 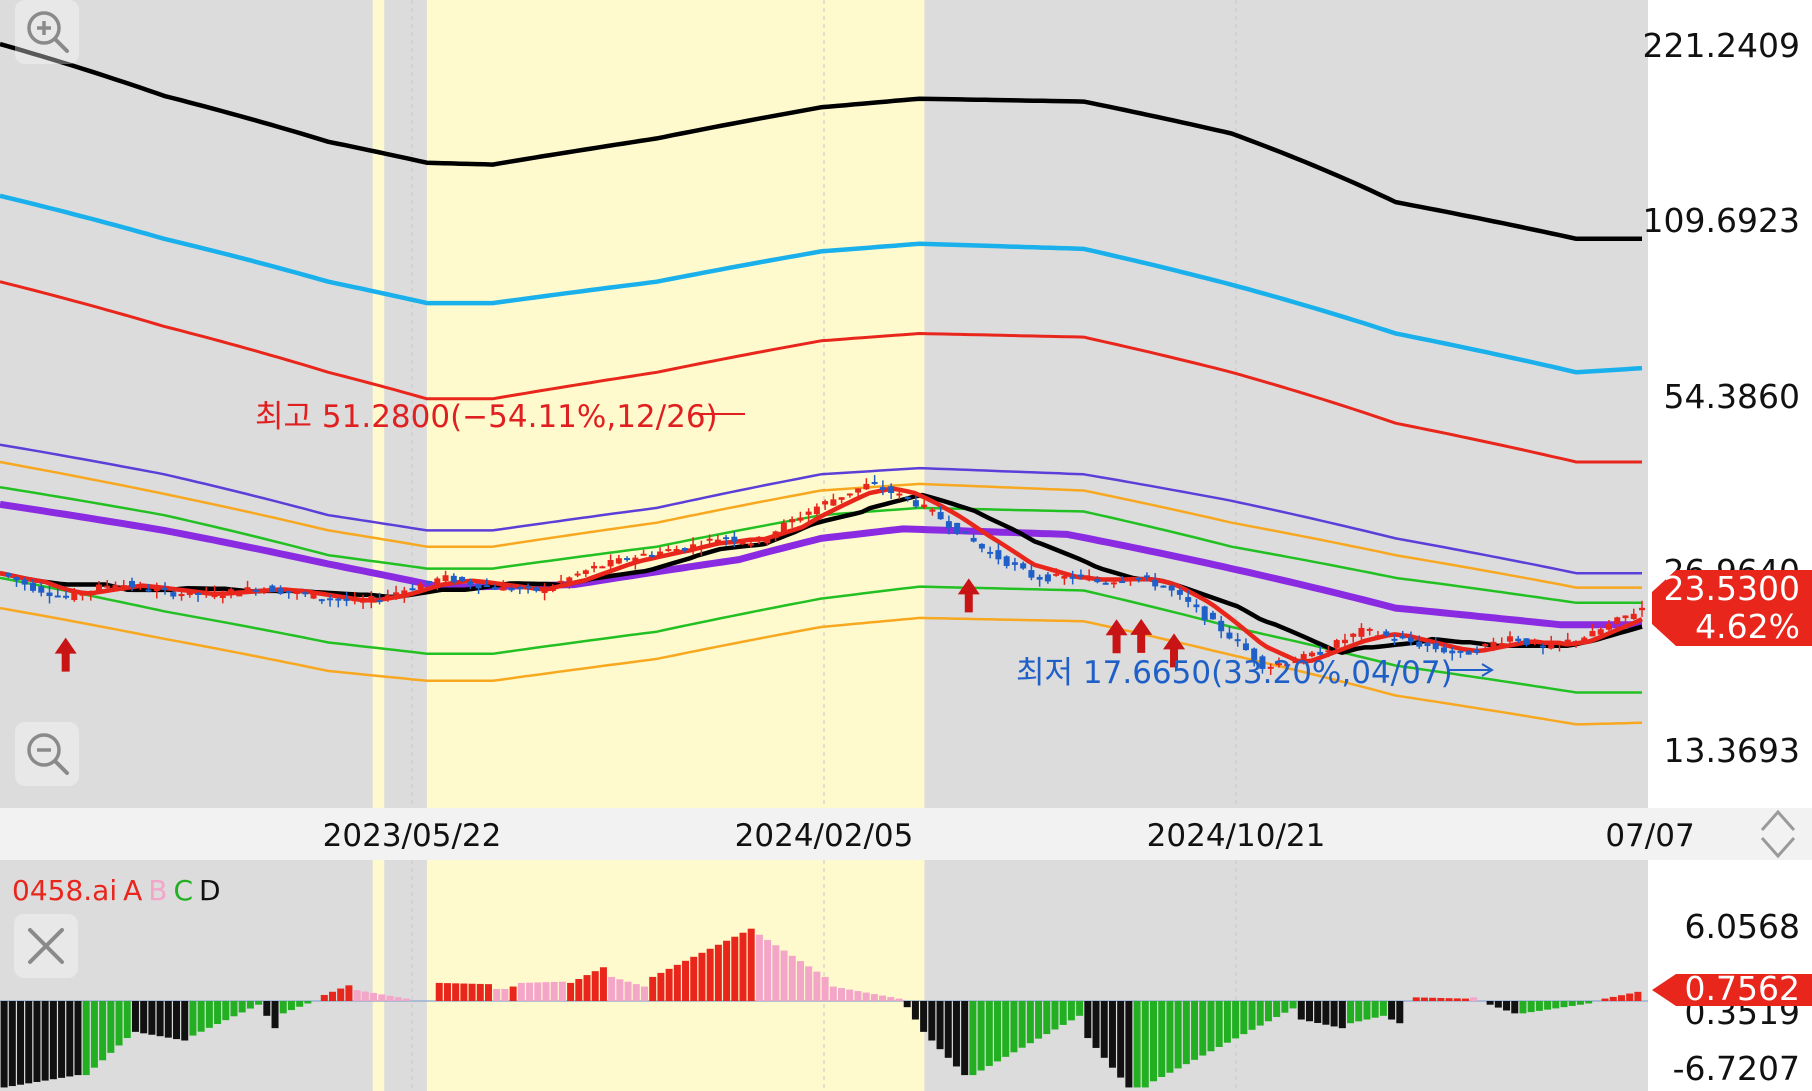 I want to click on close-icon, so click(x=46, y=946).